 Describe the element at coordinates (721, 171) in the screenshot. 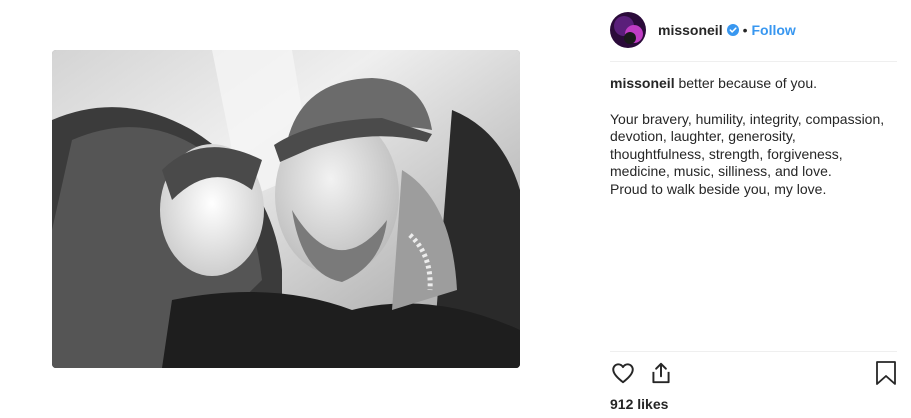

I see `caption-line: medicine, music, silliness, and love.` at that location.